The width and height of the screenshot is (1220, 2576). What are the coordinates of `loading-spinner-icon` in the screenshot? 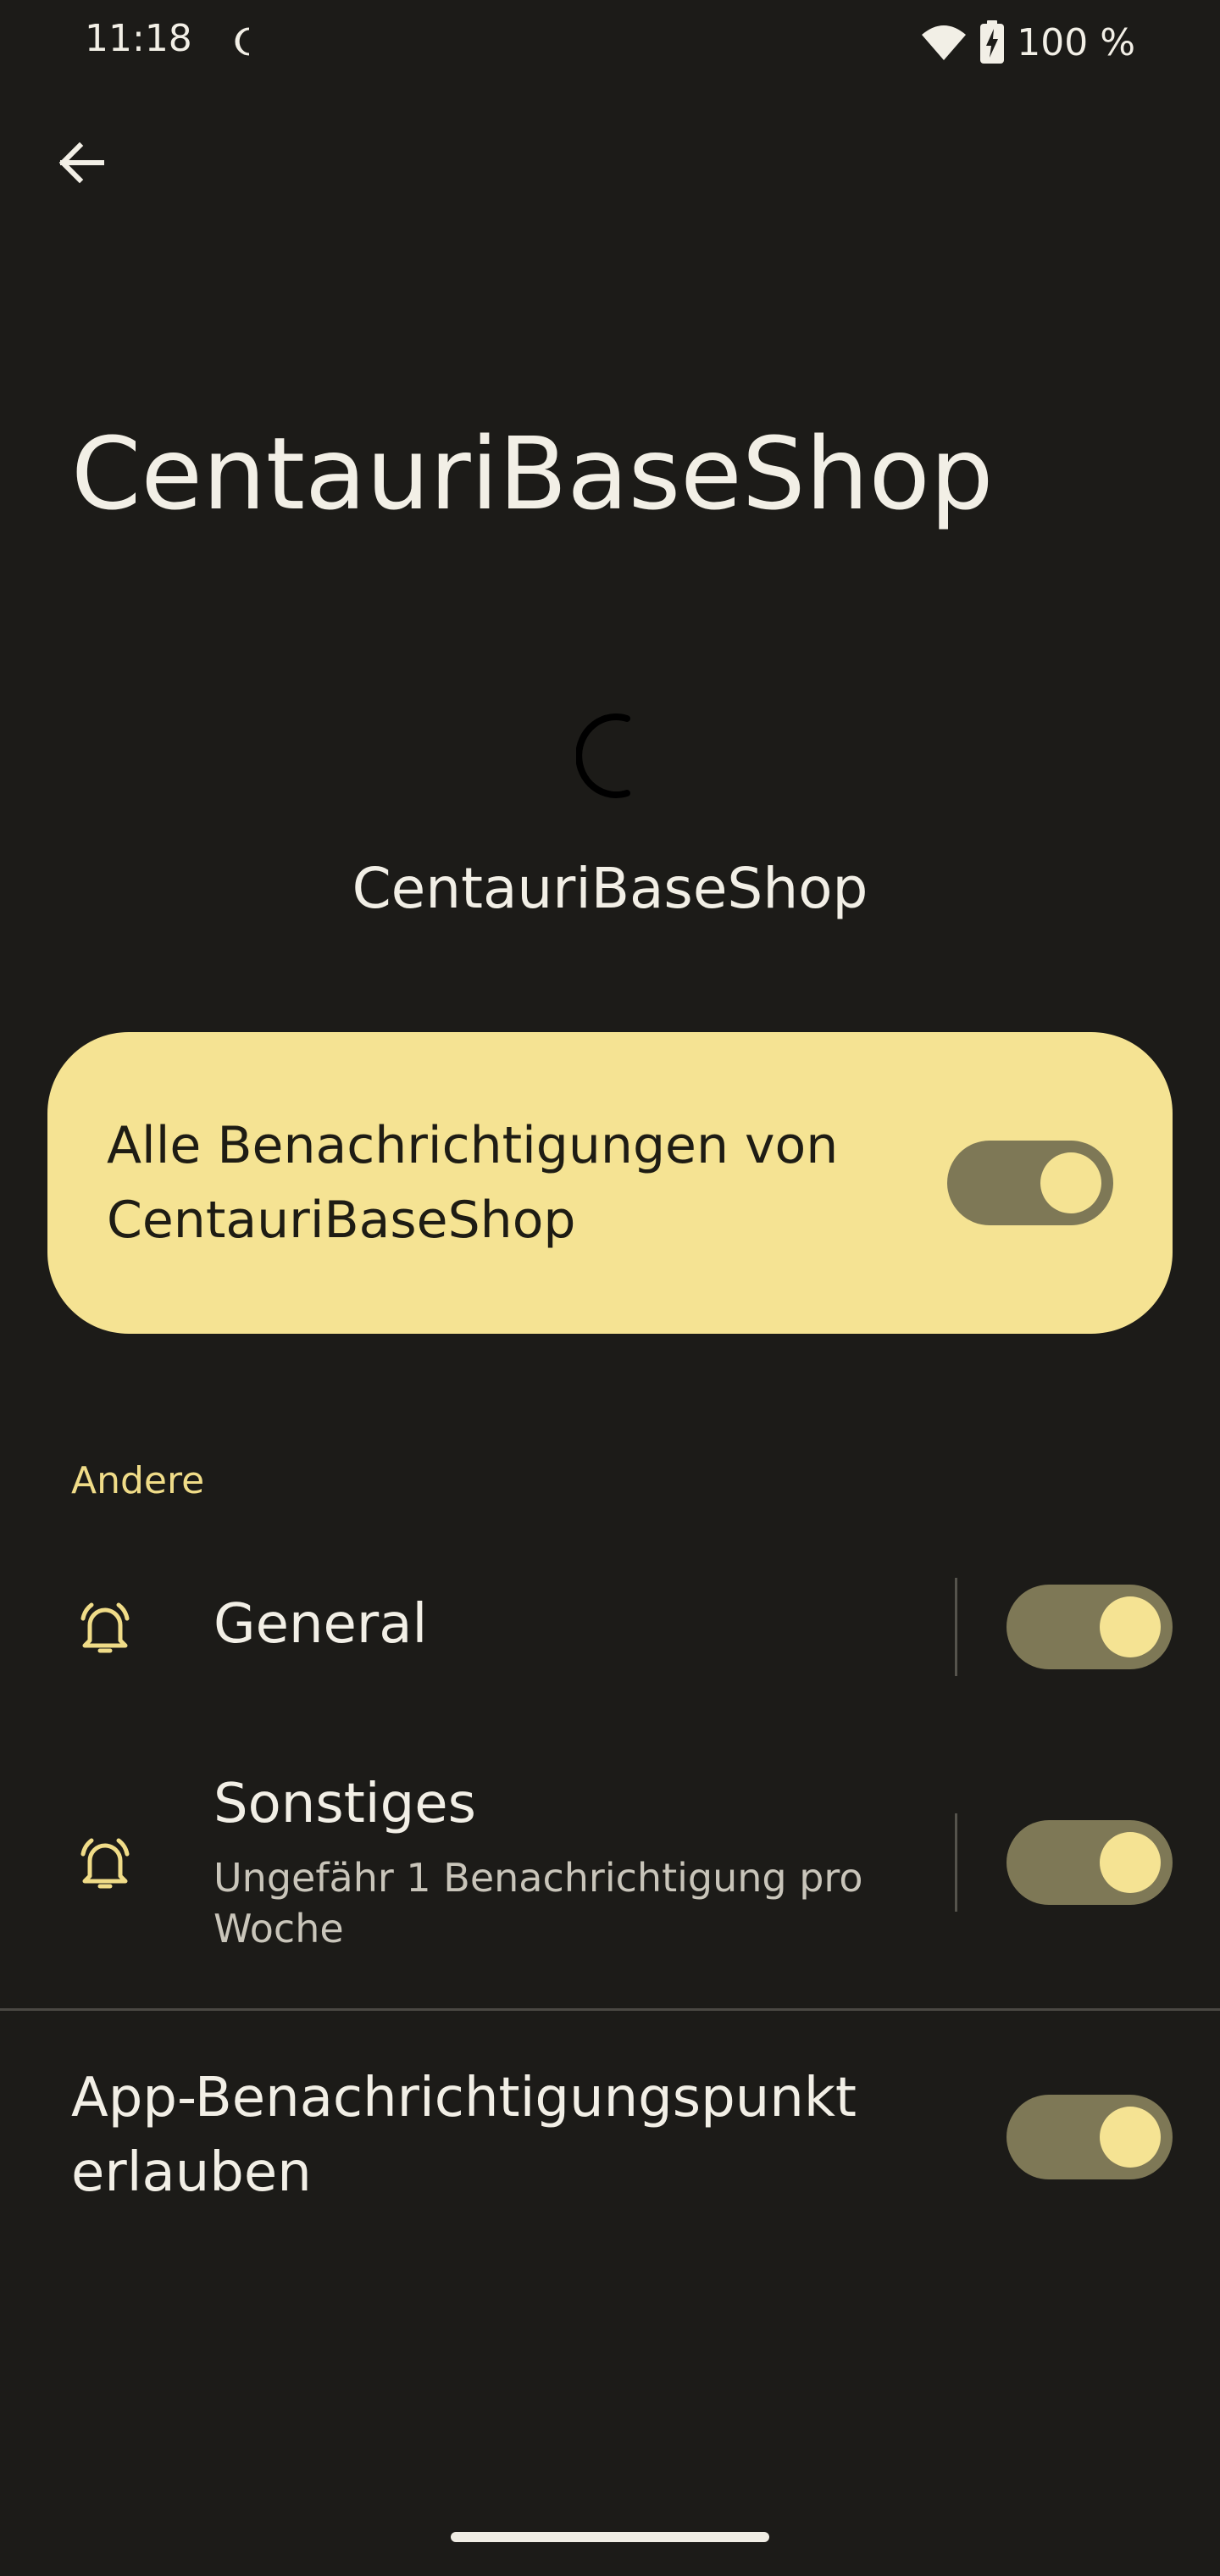 It's located at (603, 755).